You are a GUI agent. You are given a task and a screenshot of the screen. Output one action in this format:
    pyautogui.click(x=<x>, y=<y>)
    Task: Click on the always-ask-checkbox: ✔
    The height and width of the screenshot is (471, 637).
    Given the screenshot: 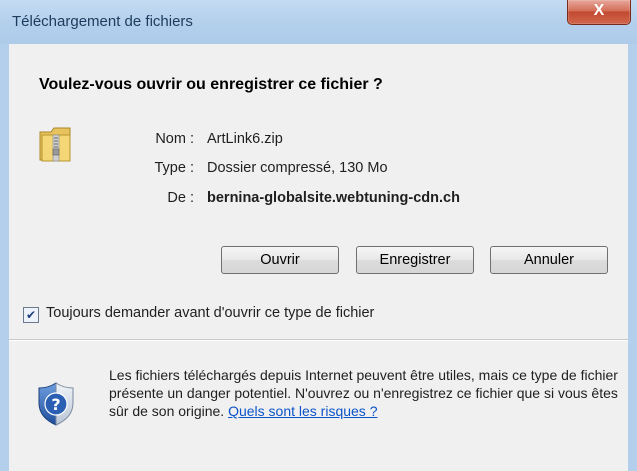 What is the action you would take?
    pyautogui.click(x=31, y=315)
    